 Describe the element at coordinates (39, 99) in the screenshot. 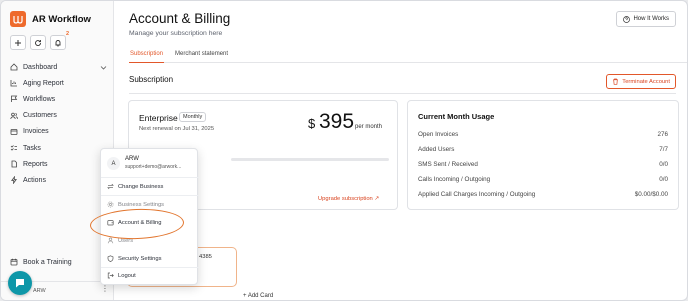

I see `sidebar-item-label: Workflows` at that location.